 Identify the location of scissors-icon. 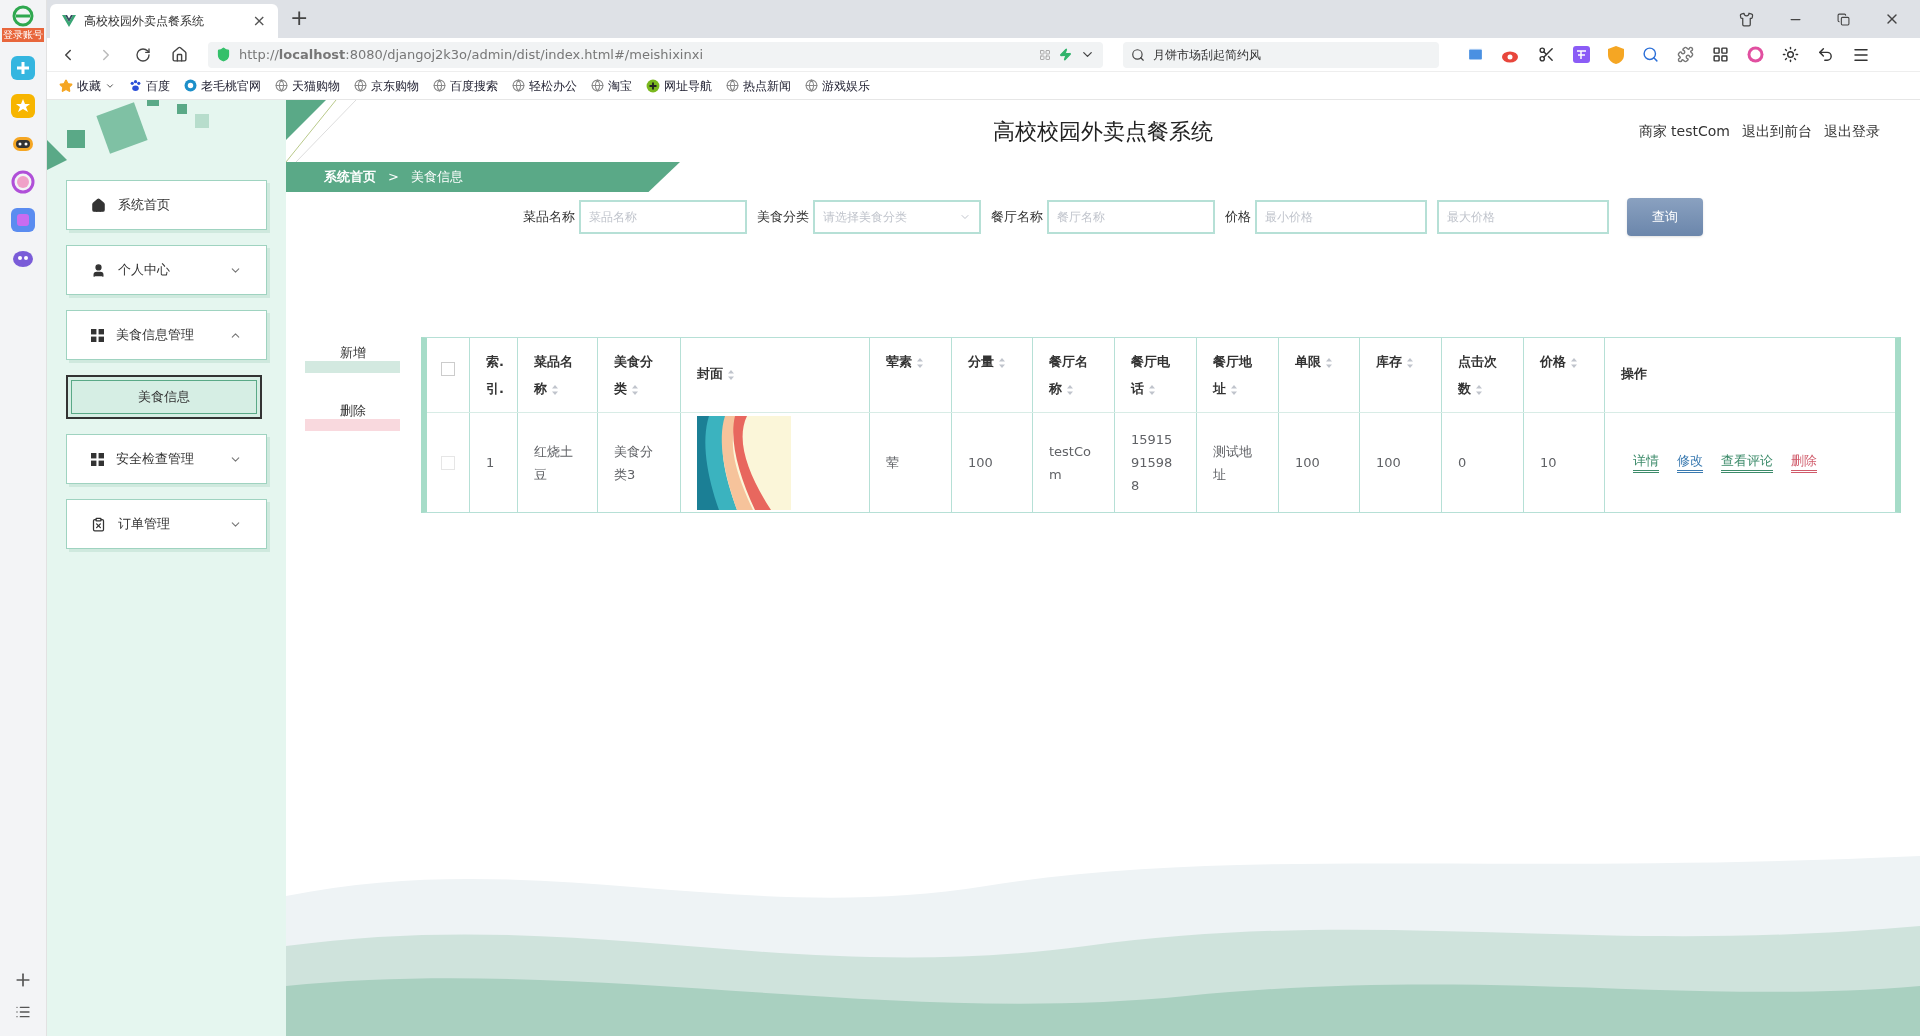
(1546, 54).